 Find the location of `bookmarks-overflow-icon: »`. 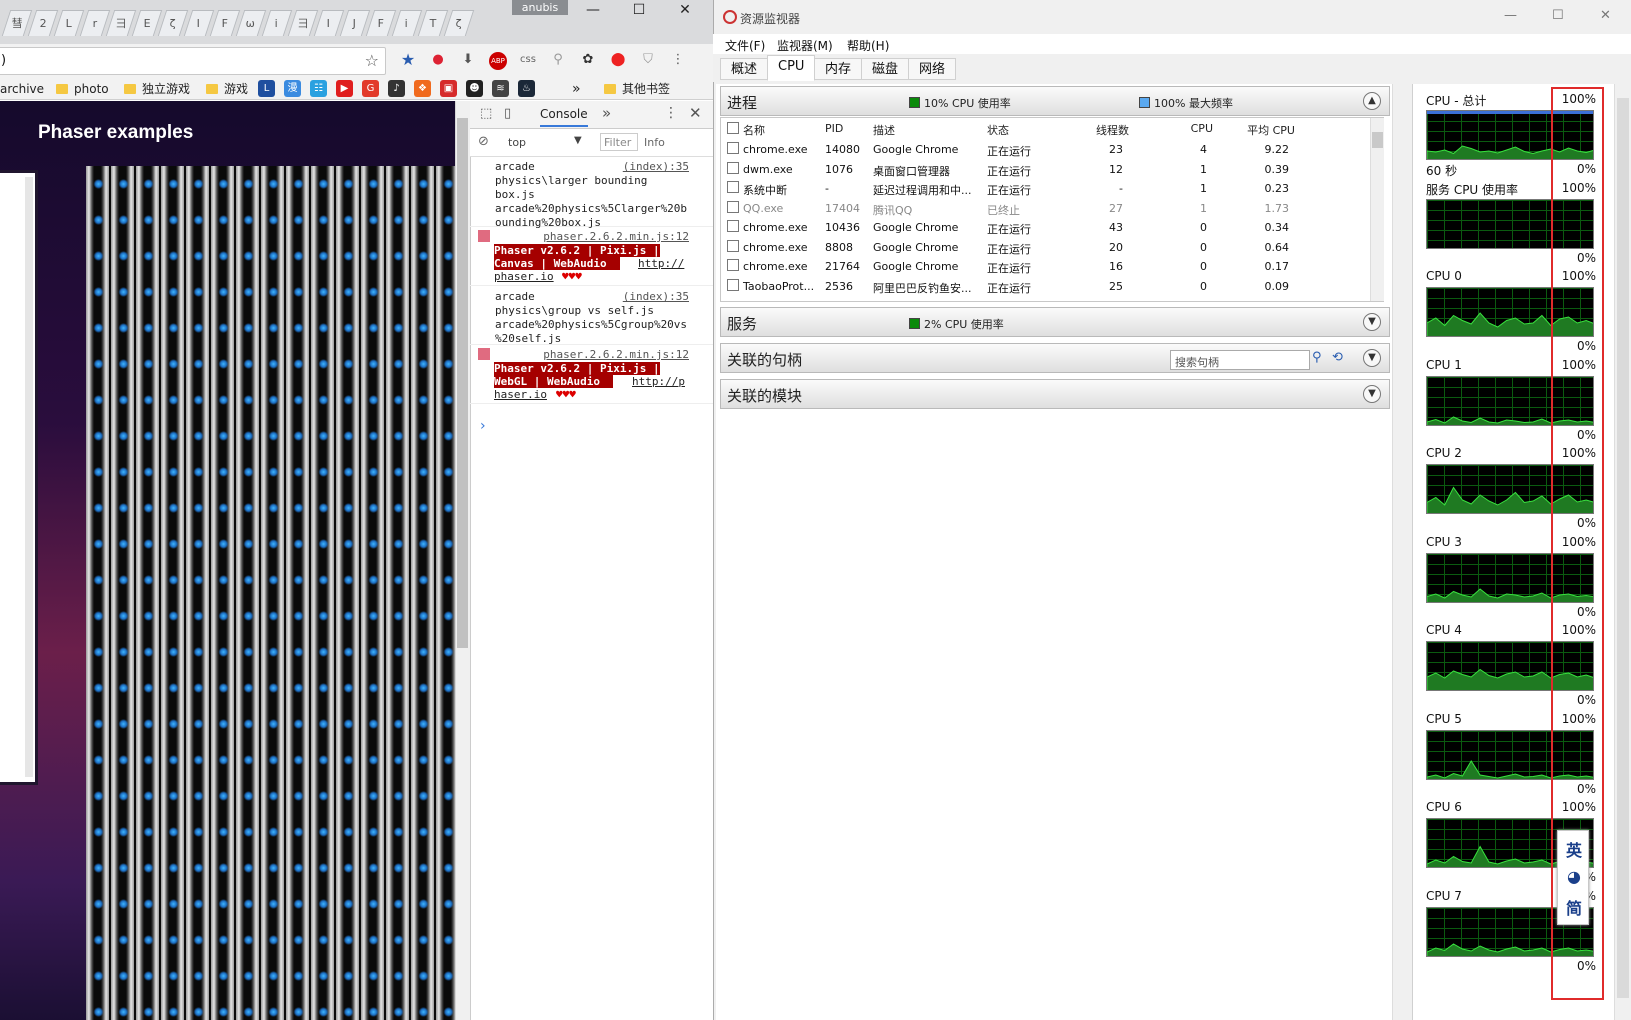

bookmarks-overflow-icon: » is located at coordinates (576, 89).